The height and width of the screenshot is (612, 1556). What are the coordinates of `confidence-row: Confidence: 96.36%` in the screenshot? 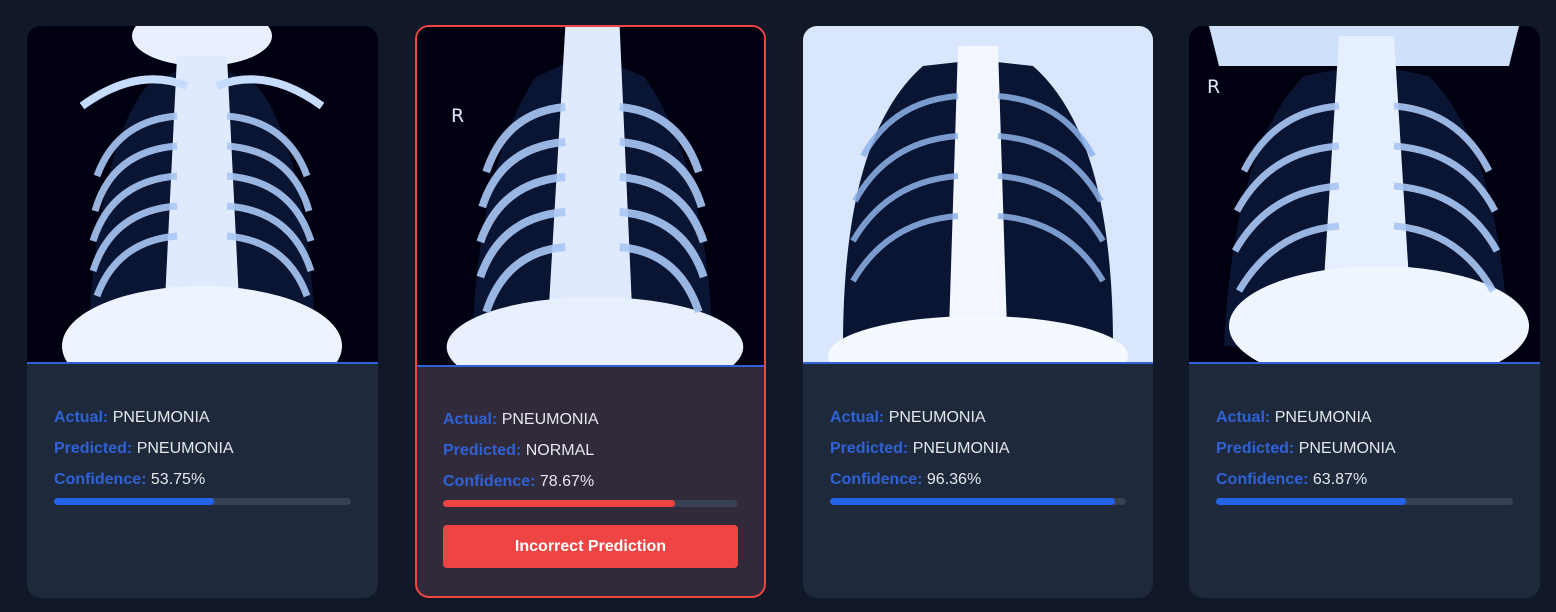 It's located at (978, 485).